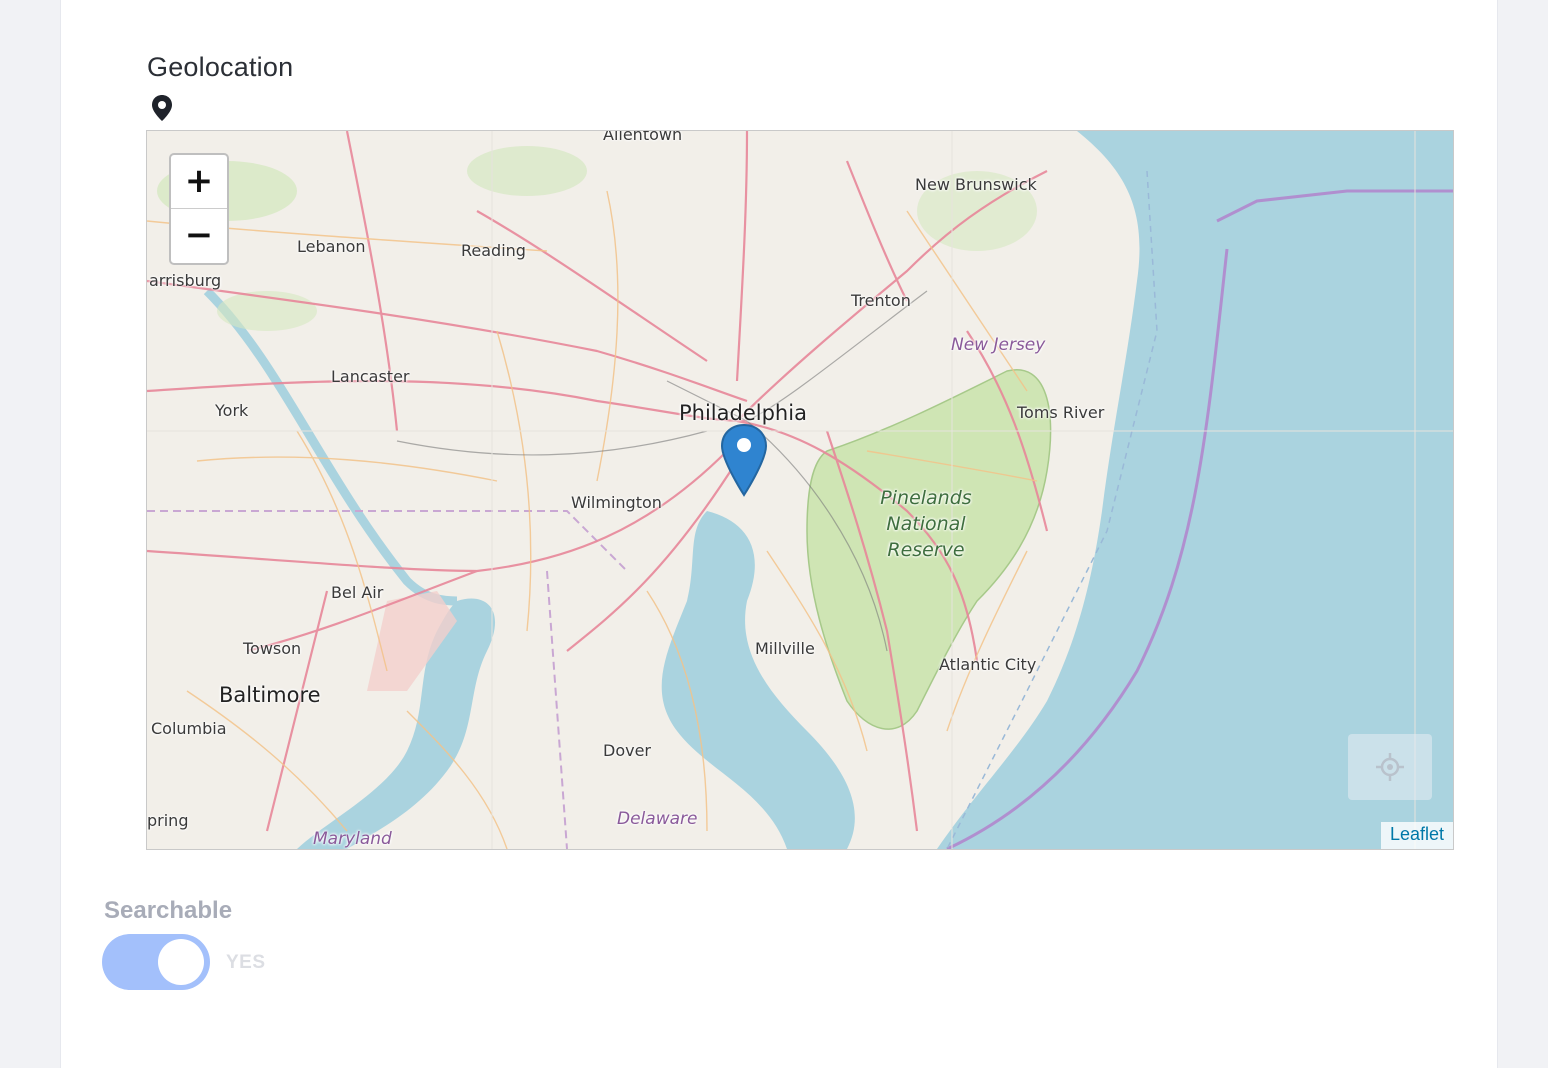 The image size is (1548, 1068). I want to click on place-toms-river: Toms River, so click(1061, 412).